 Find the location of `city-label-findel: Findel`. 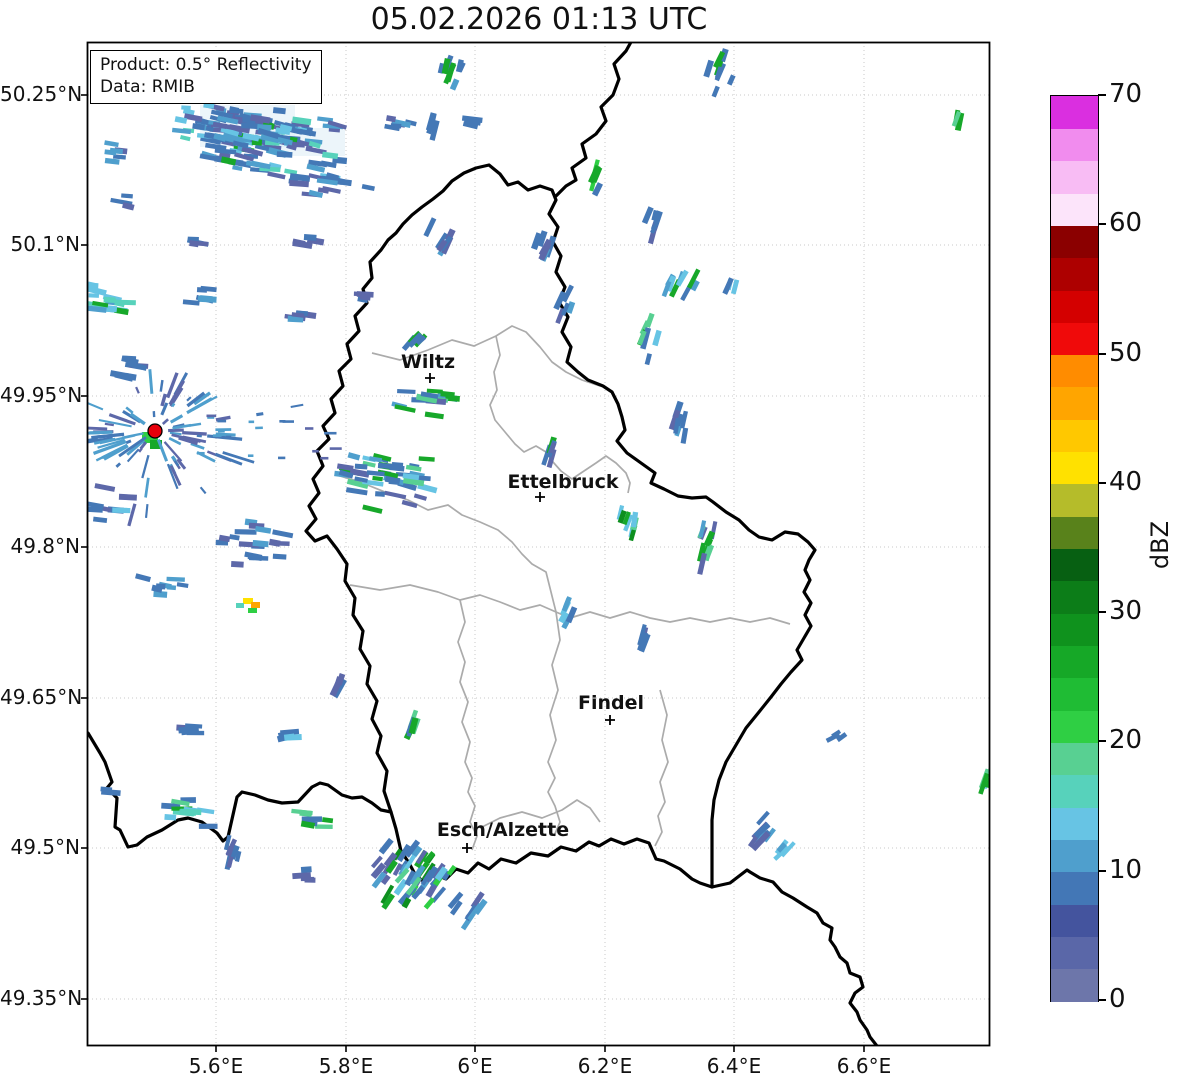

city-label-findel: Findel is located at coordinates (611, 703).